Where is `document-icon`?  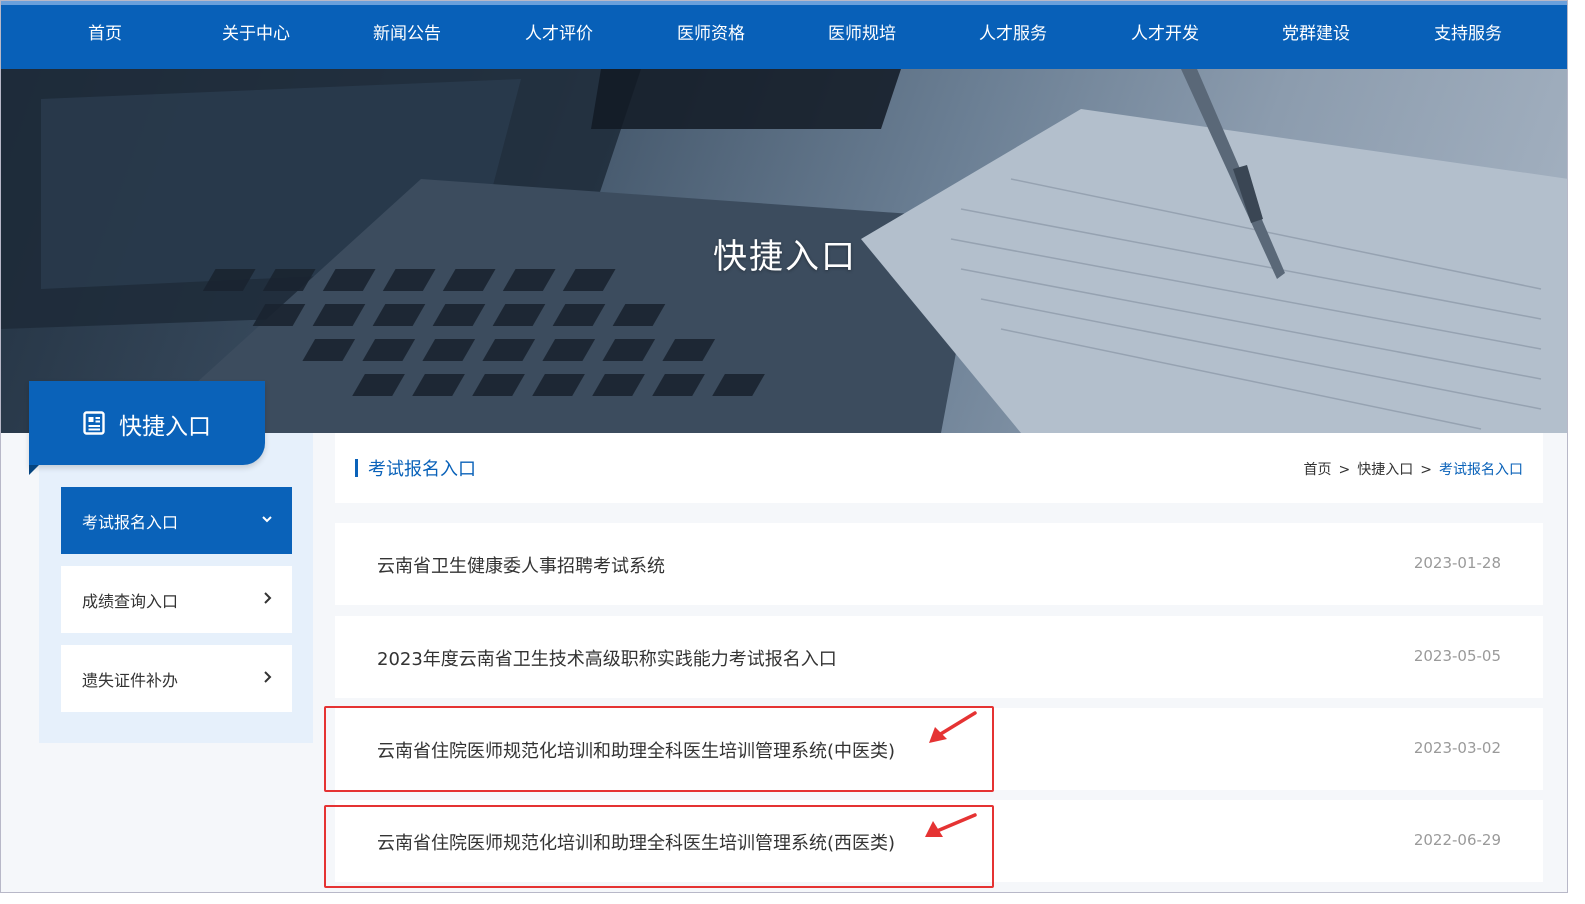
document-icon is located at coordinates (94, 423).